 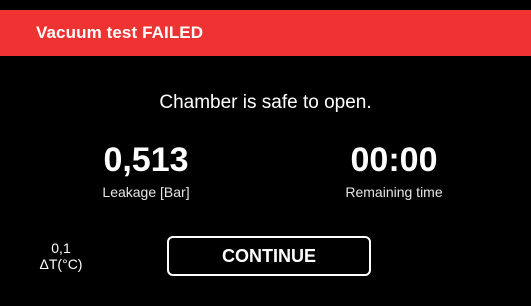 What do you see at coordinates (61, 248) in the screenshot?
I see `delta-temperature-value: 0,1` at bounding box center [61, 248].